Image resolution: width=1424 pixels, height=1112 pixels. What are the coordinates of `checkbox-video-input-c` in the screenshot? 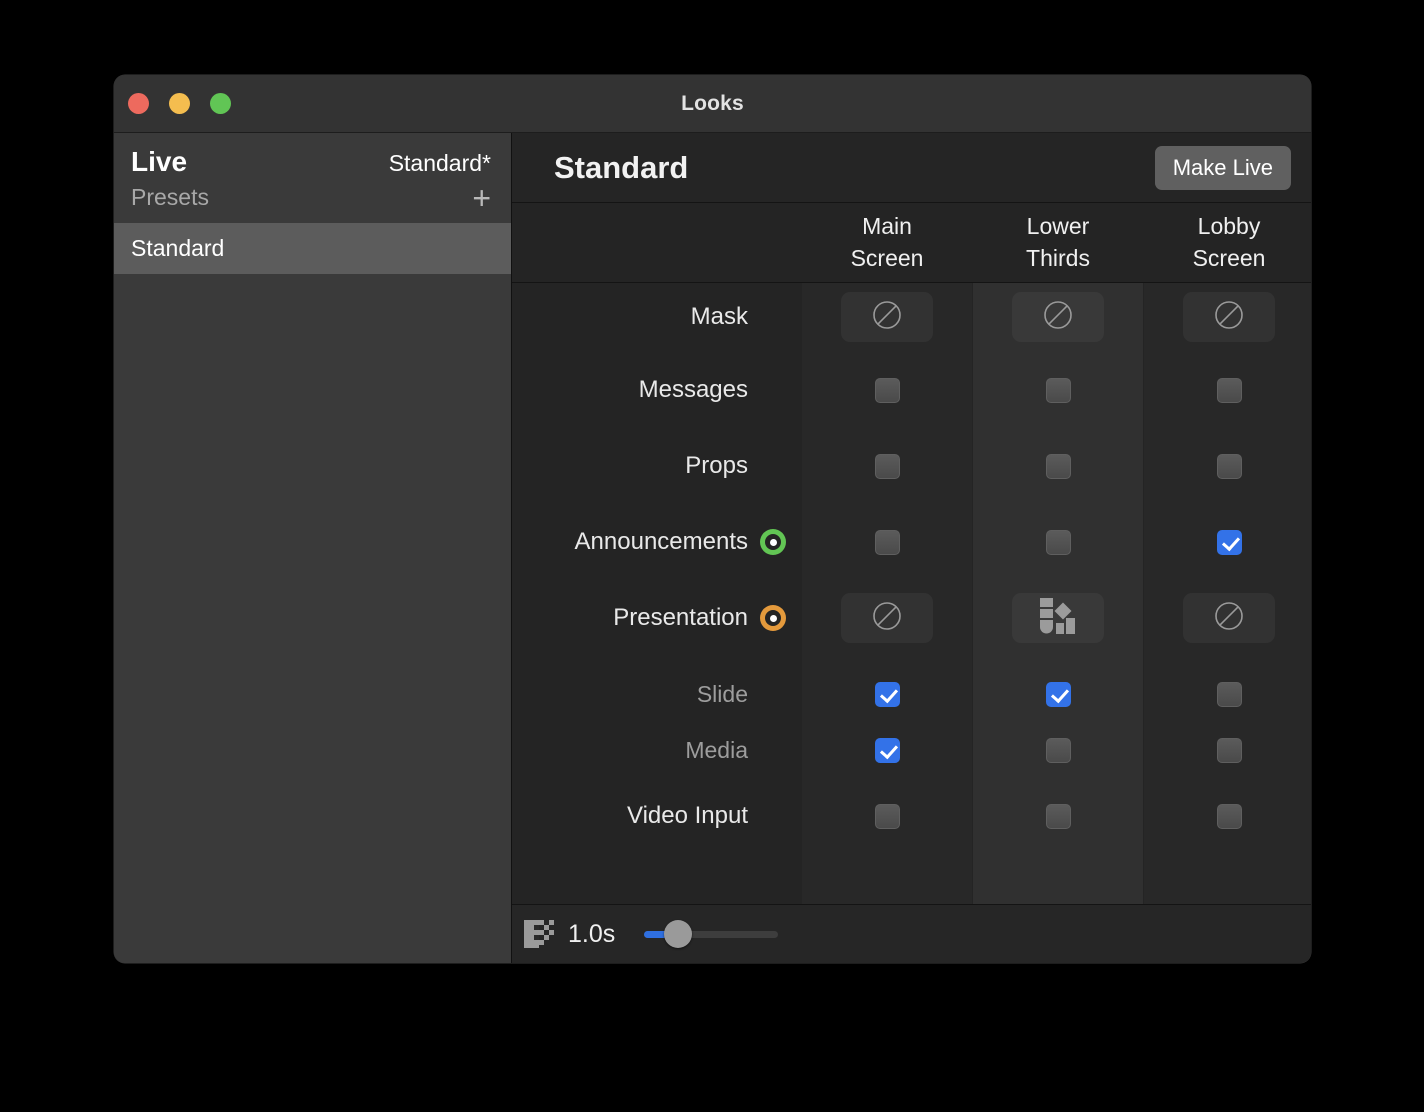 It's located at (1229, 816).